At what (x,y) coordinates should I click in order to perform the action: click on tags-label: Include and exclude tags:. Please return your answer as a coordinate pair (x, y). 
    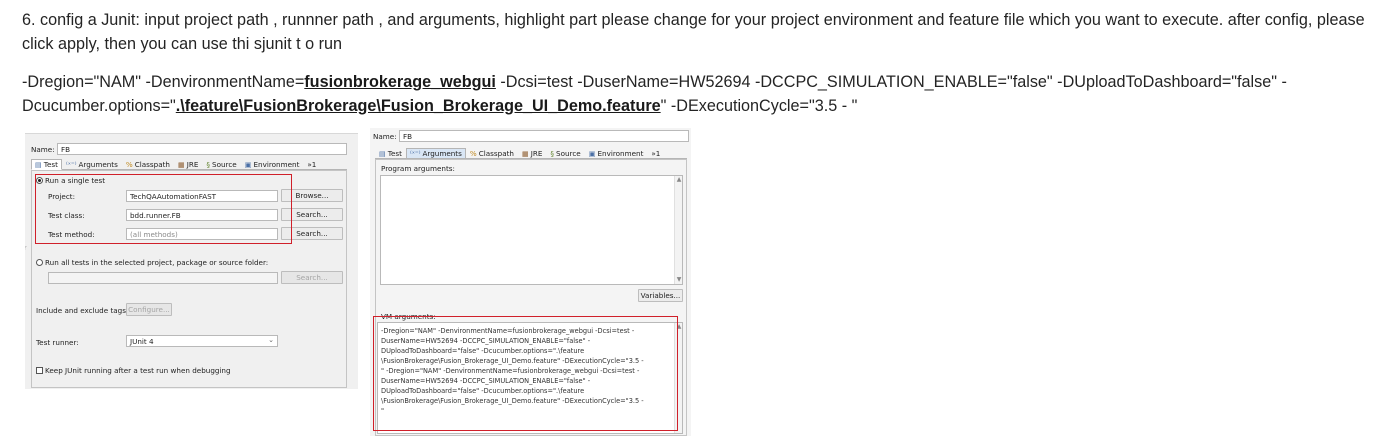
    Looking at the image, I should click on (82, 310).